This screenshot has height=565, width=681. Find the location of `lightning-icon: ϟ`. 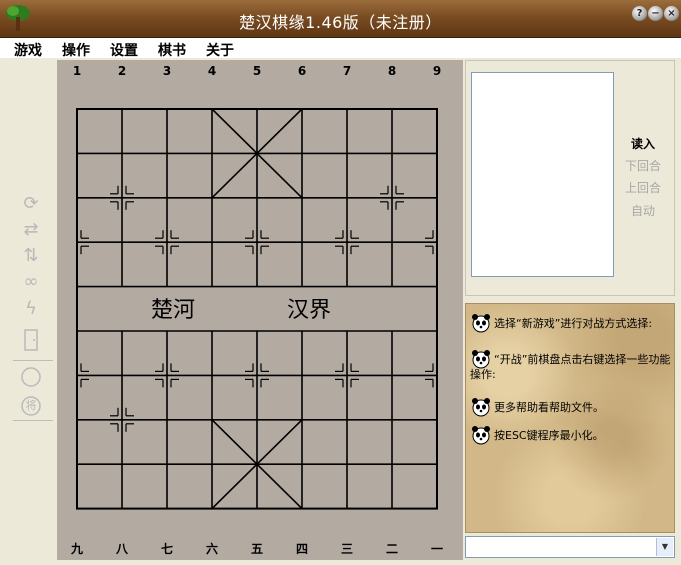

lightning-icon: ϟ is located at coordinates (31, 309).